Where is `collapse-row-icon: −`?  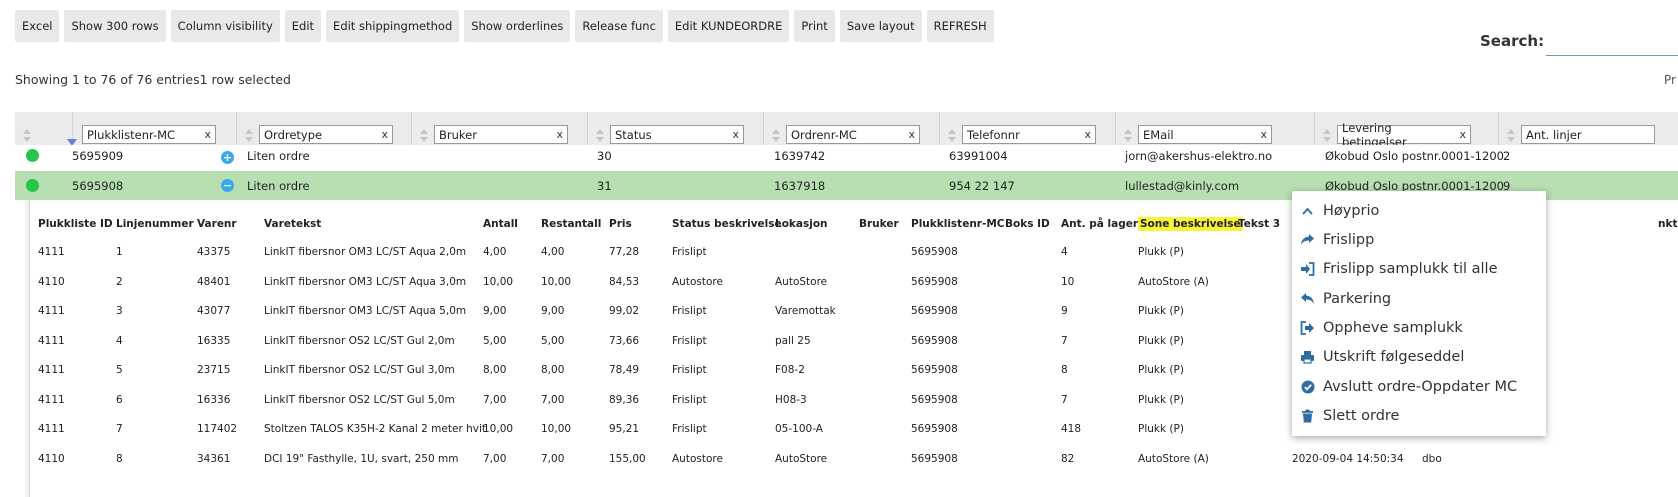
collapse-row-icon: − is located at coordinates (227, 185).